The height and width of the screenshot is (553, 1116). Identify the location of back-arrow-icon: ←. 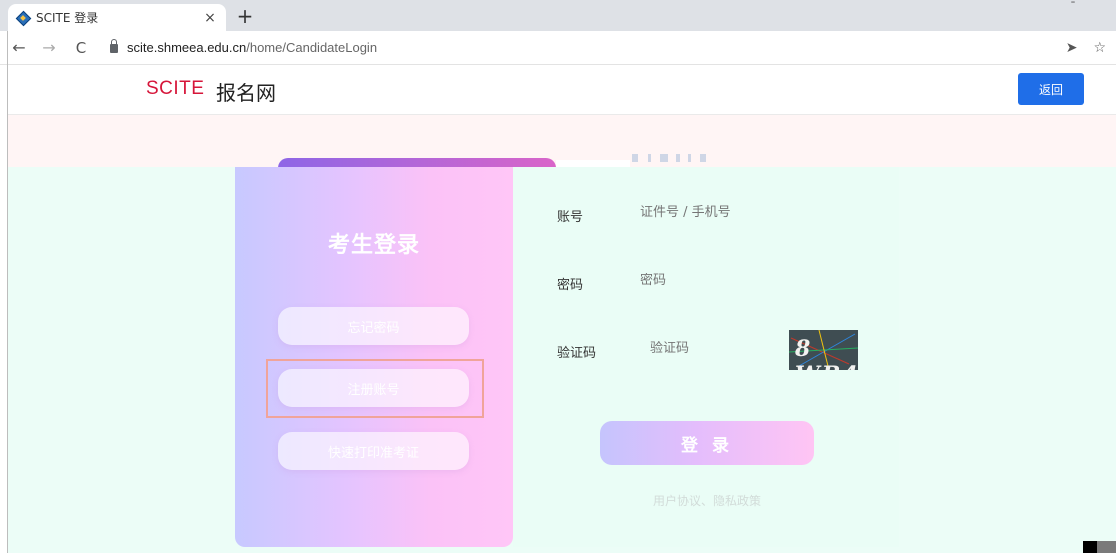
(19, 48).